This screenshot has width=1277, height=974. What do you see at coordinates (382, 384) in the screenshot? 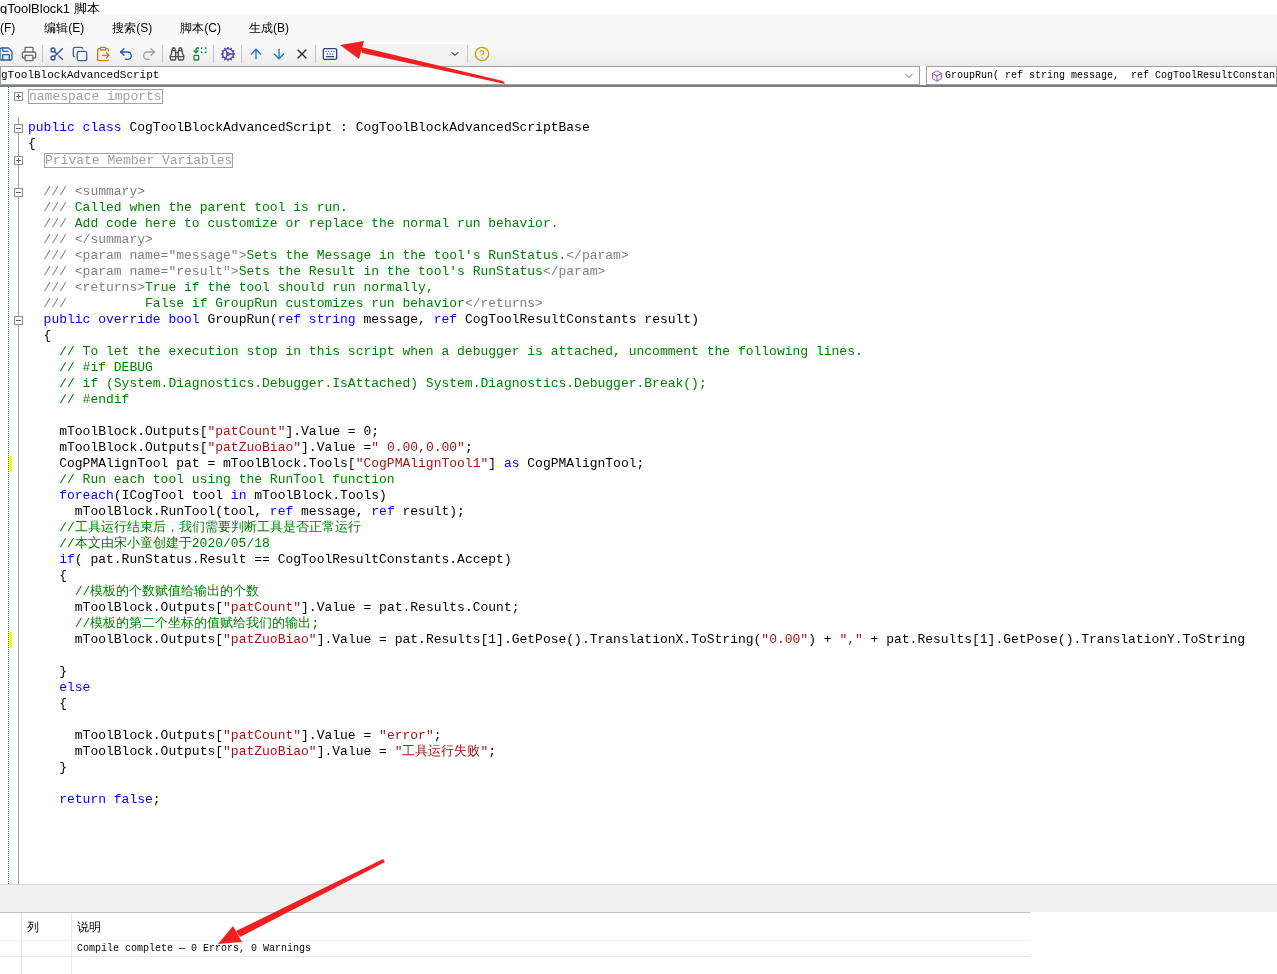
I see `code-line: // if (System.Diagnostics.Debugger.IsAttached) System.Diagnostics.Debugger.Break();` at bounding box center [382, 384].